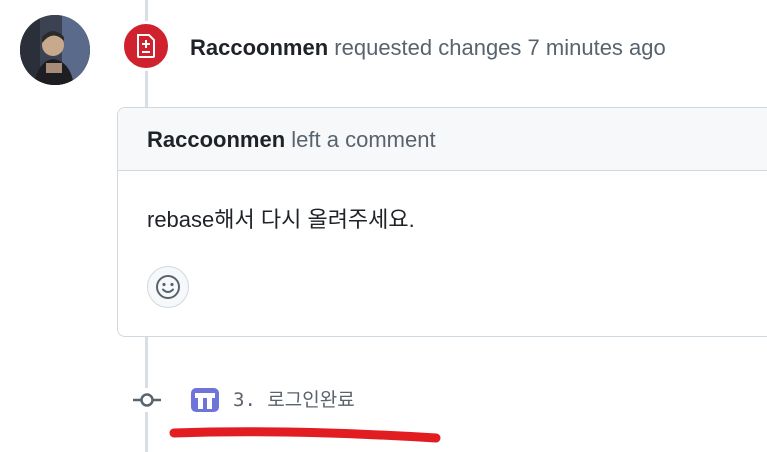 Image resolution: width=767 pixels, height=452 pixels. I want to click on committer-avatar-icon, so click(205, 400).